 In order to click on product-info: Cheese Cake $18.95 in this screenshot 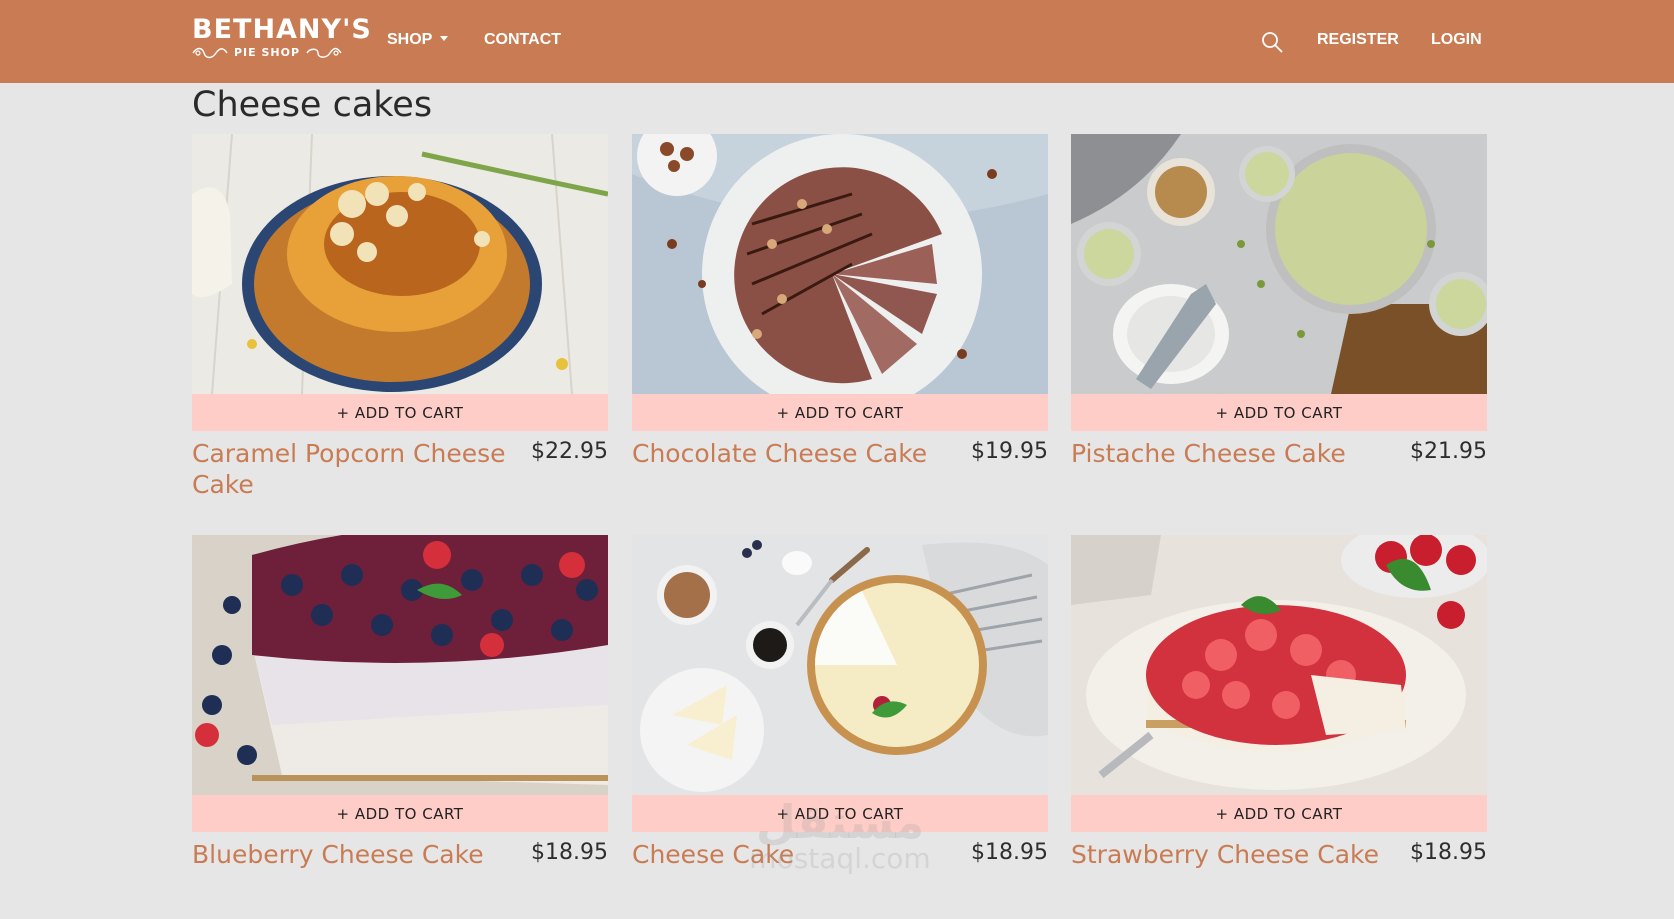, I will do `click(840, 854)`.